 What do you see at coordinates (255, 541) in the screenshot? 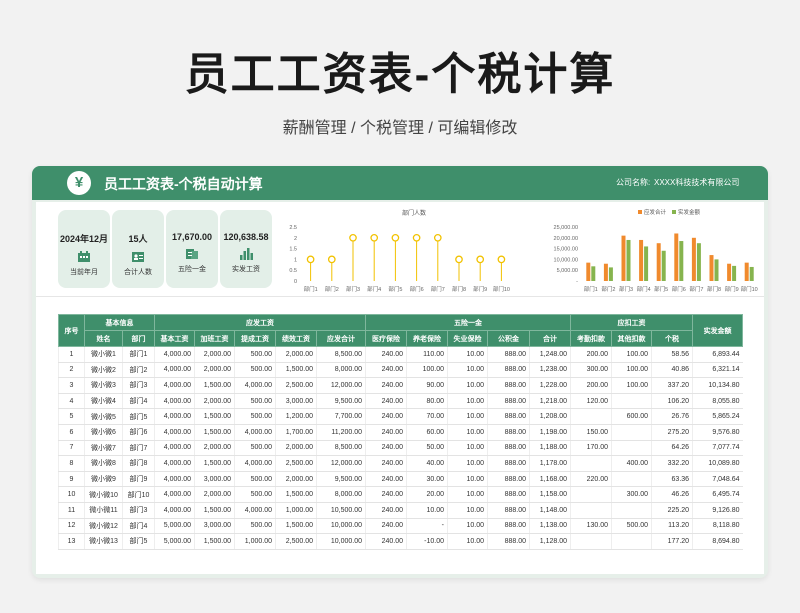
I see `table-cell: 1,000.00` at bounding box center [255, 541].